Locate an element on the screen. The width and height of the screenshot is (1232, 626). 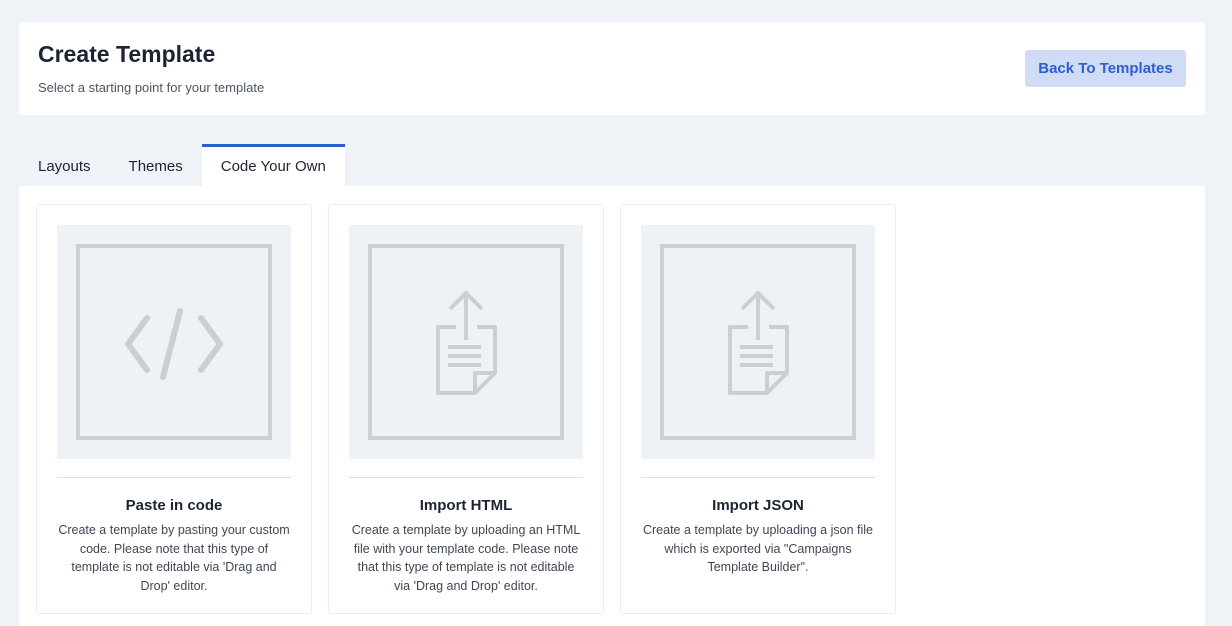
code-icon is located at coordinates (174, 342).